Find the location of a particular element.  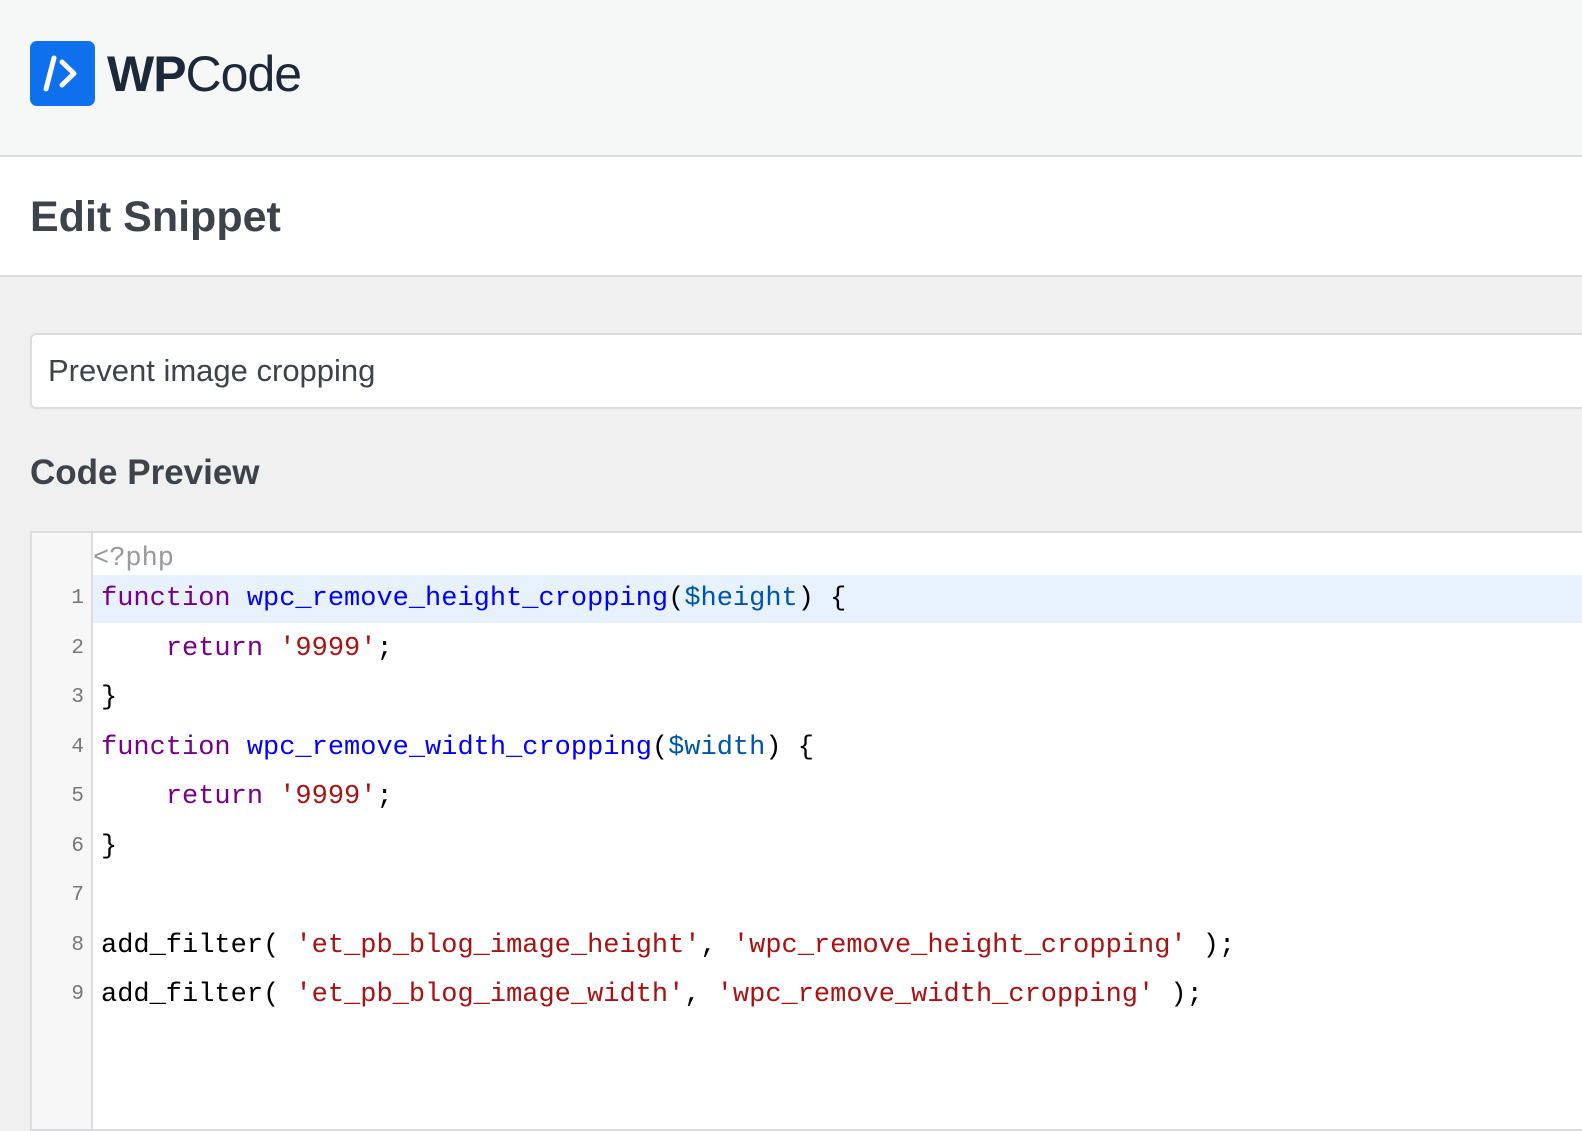

code-token: 'wpc_remove_width_cropping' is located at coordinates (935, 995).